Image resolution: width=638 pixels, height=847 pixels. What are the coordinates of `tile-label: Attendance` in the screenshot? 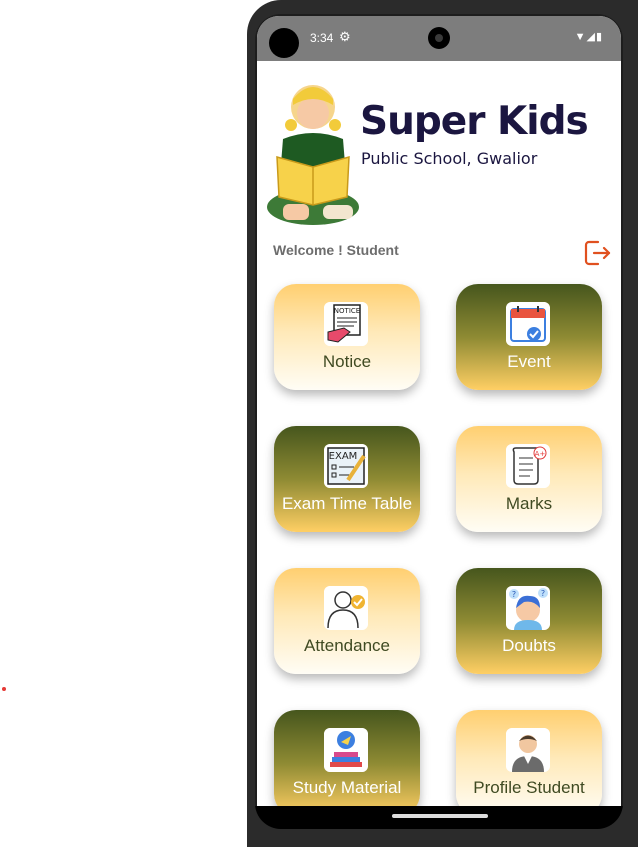 It's located at (346, 645).